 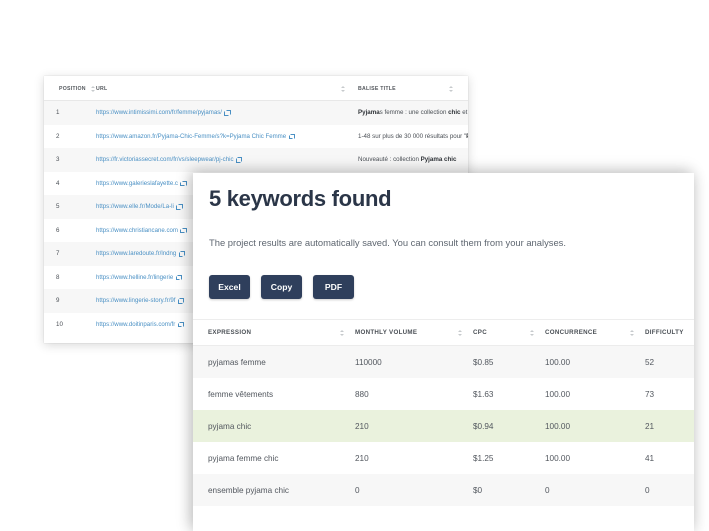 I want to click on column-header-balise-title-label: BALISE TITLE, so click(x=377, y=88).